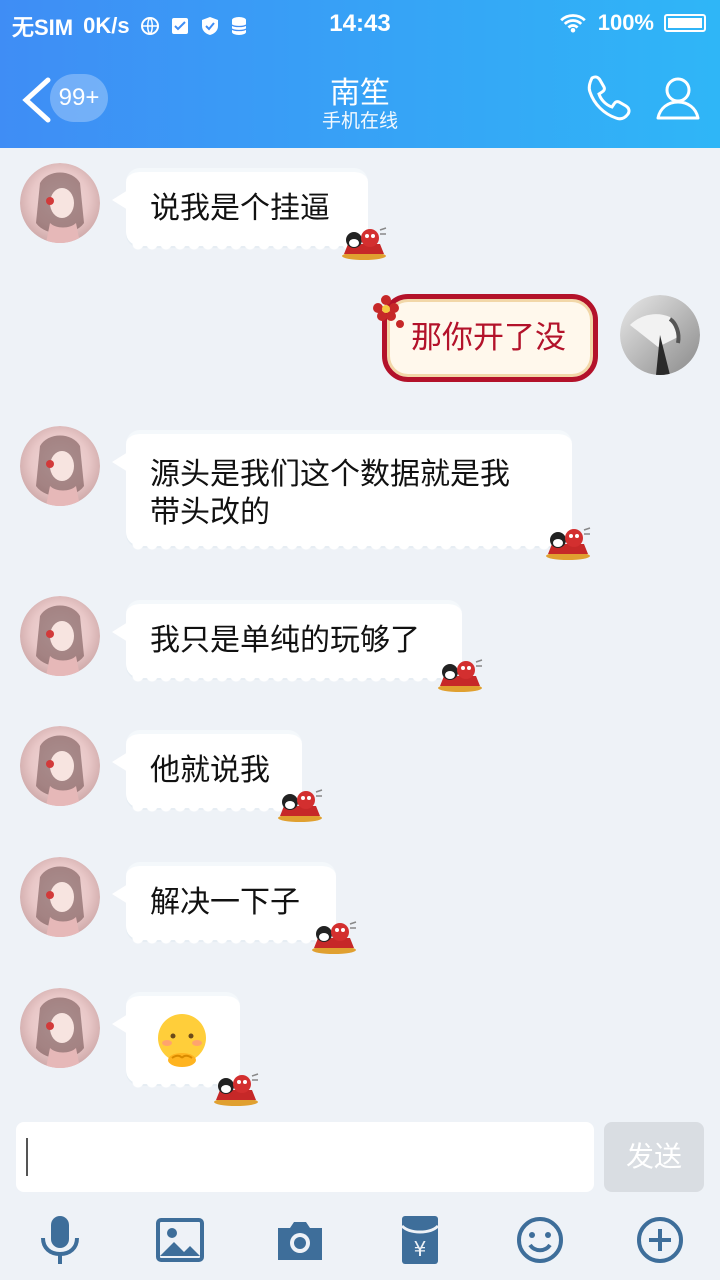  Describe the element at coordinates (660, 1240) in the screenshot. I see `plus-icon` at that location.